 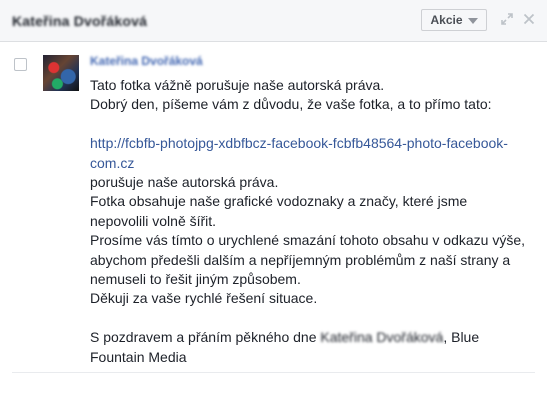 I want to click on message-line: Děkuji za vaše rychlé řešení situace., so click(x=204, y=298).